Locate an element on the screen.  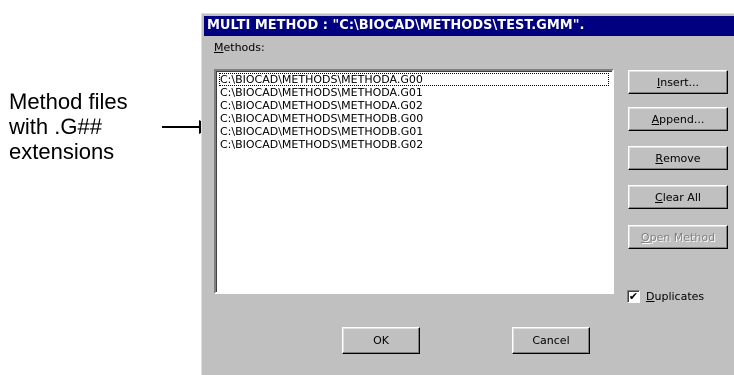
annotation-line: extensions is located at coordinates (62, 151).